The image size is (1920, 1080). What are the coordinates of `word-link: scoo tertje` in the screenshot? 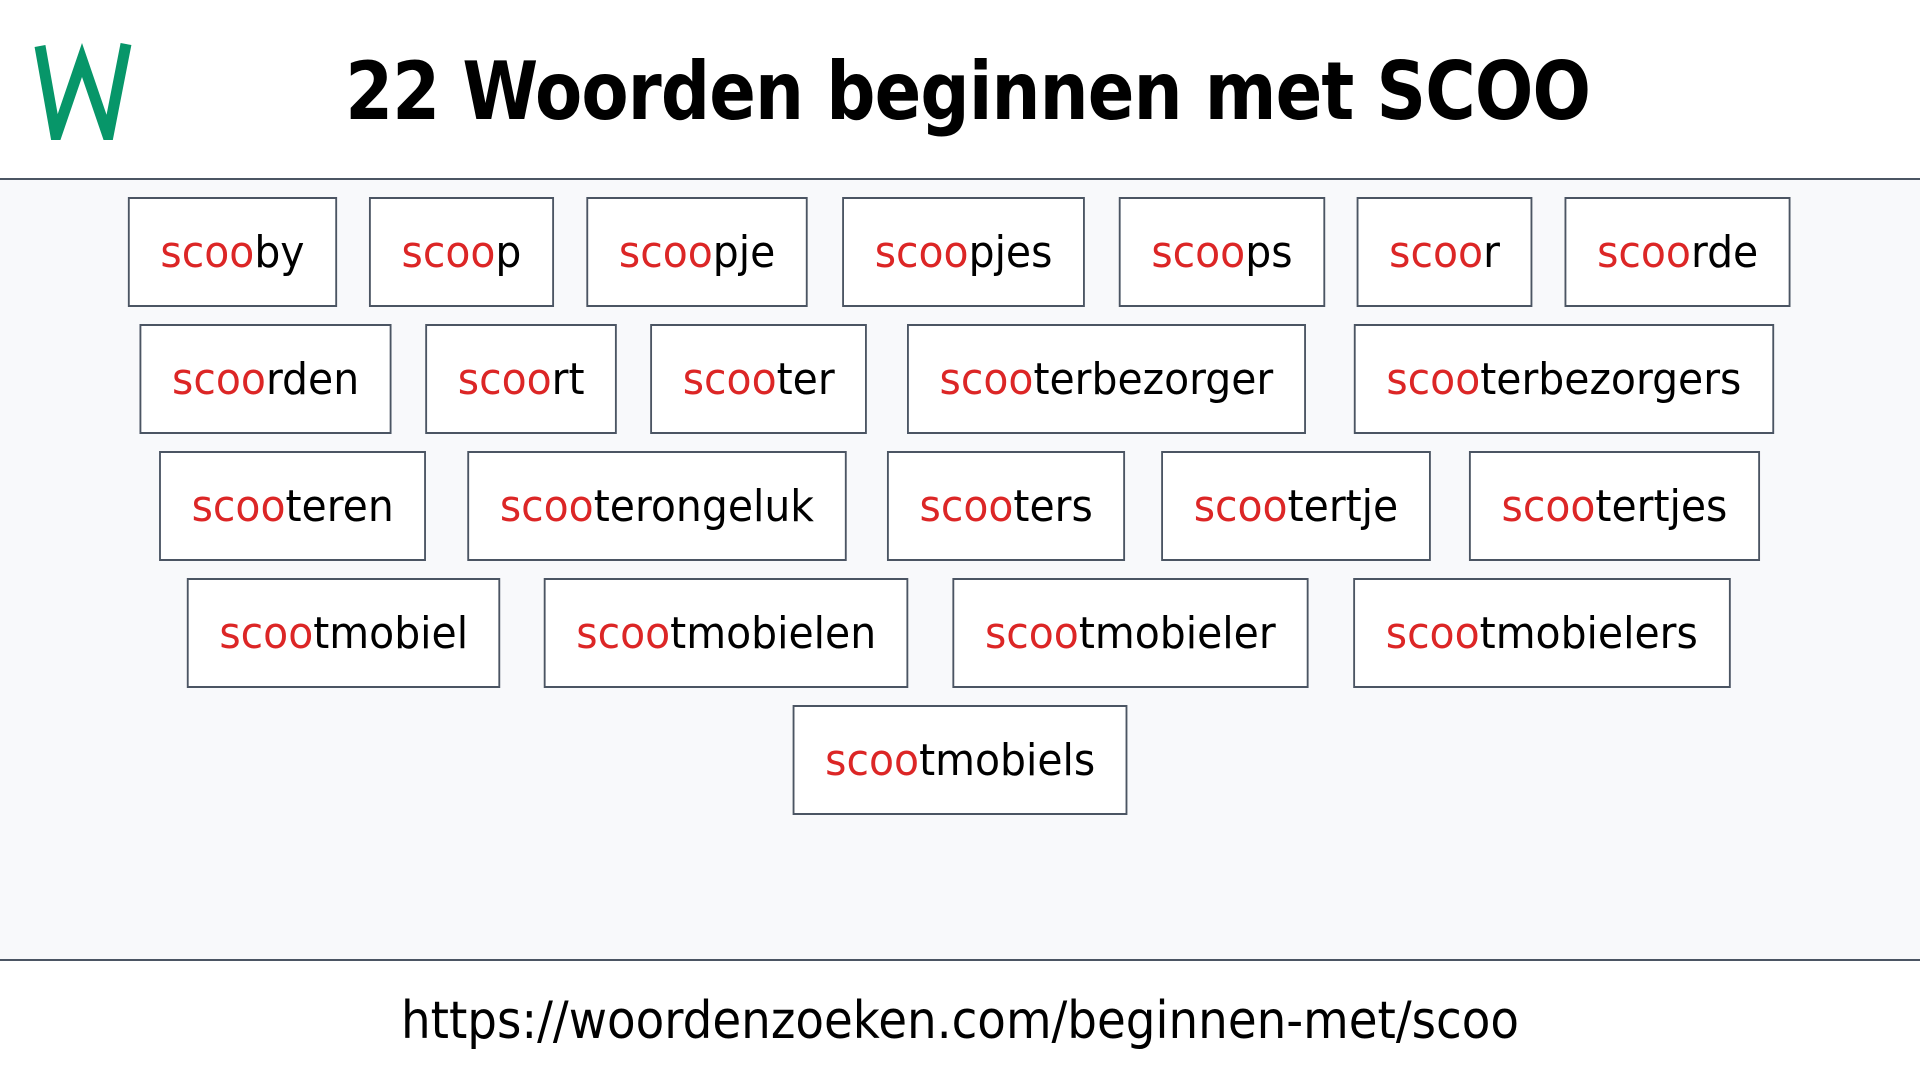 It's located at (1296, 506).